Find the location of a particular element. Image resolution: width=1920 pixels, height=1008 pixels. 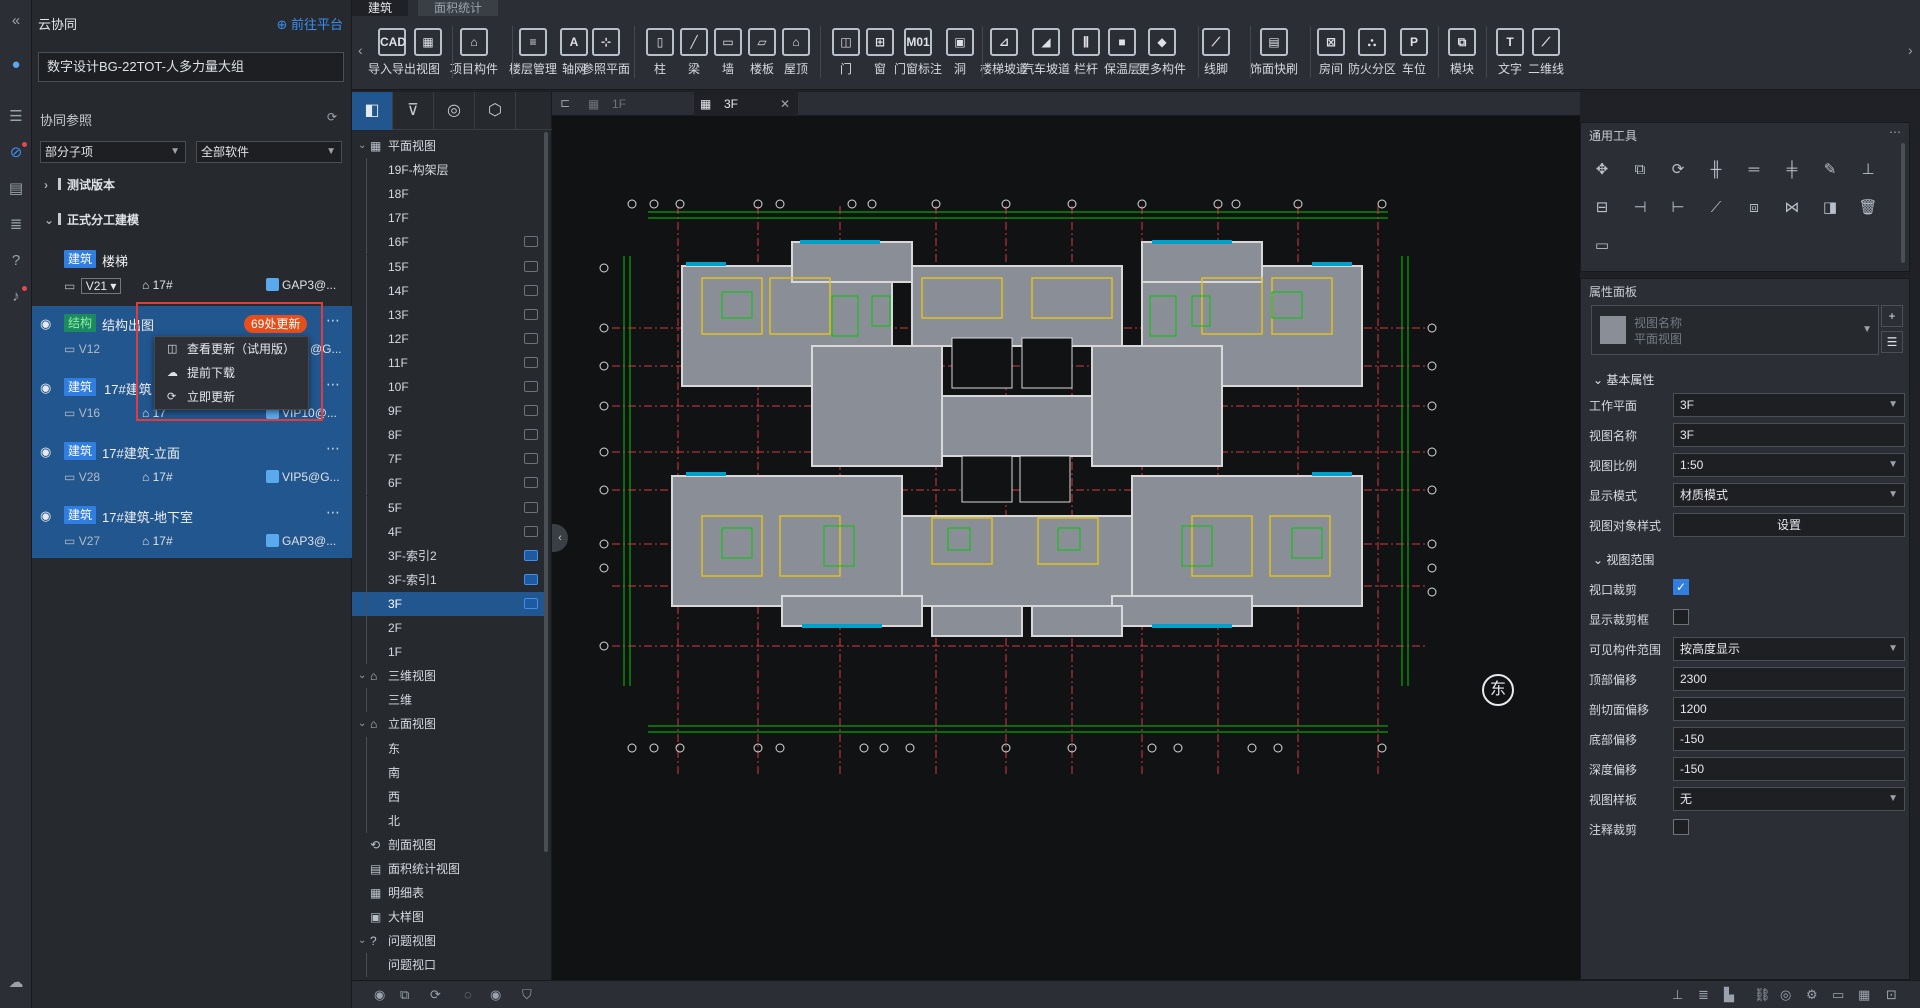

bell-icon: ♪ is located at coordinates (17, 296).